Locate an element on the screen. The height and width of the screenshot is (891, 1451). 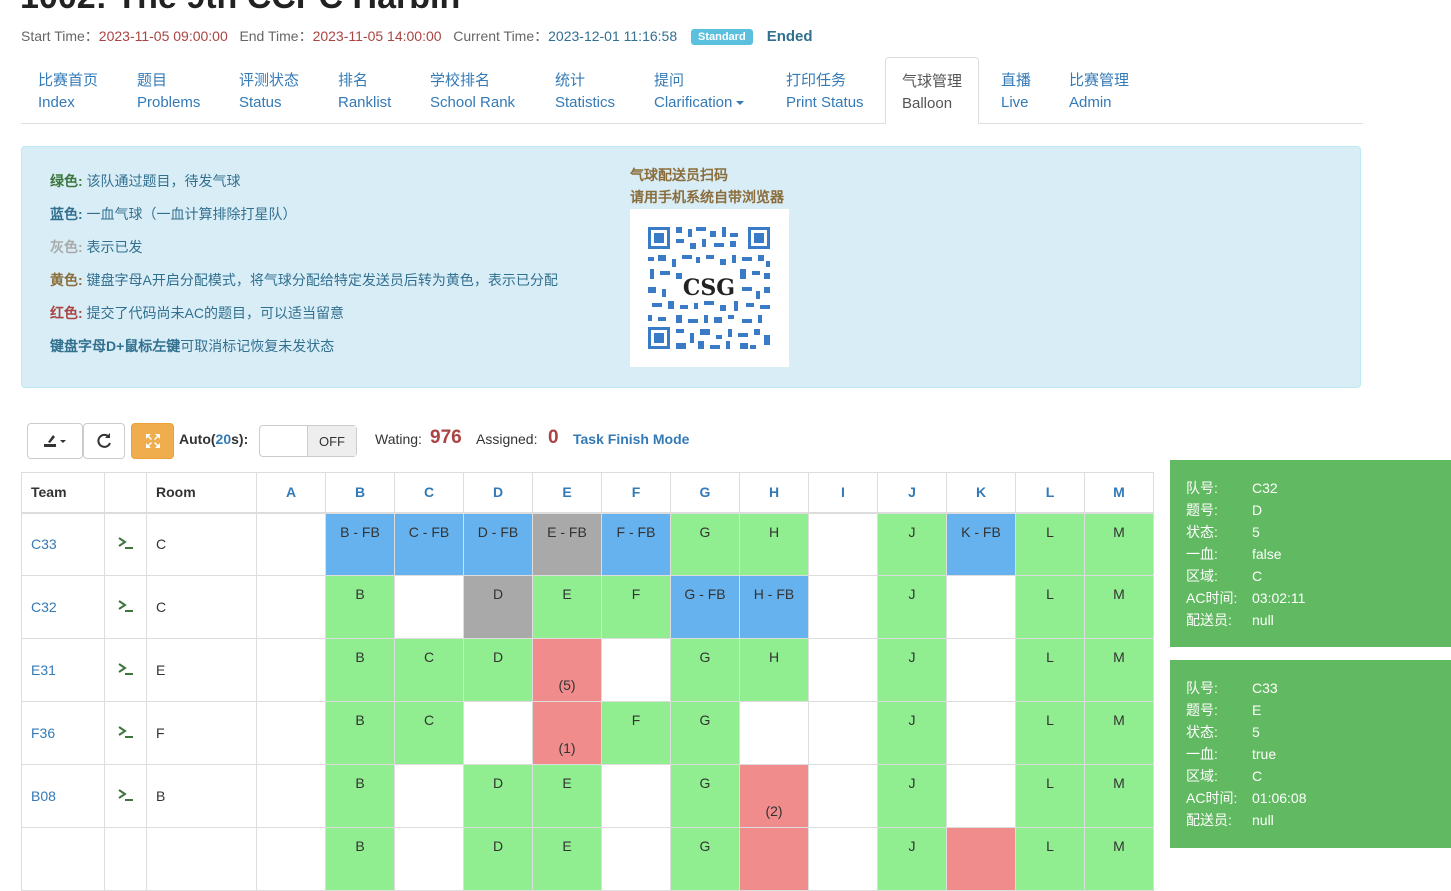
team-id-link: C32 is located at coordinates (63, 607).